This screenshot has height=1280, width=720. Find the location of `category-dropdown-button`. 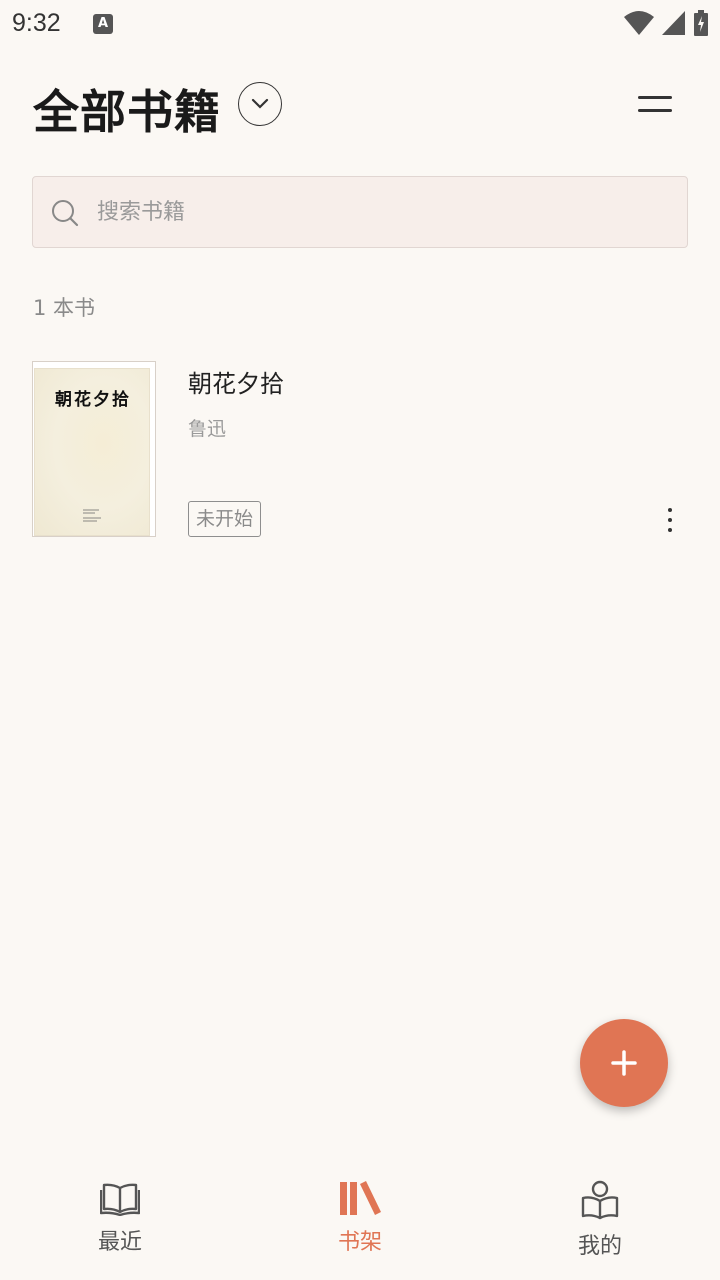

category-dropdown-button is located at coordinates (260, 104).